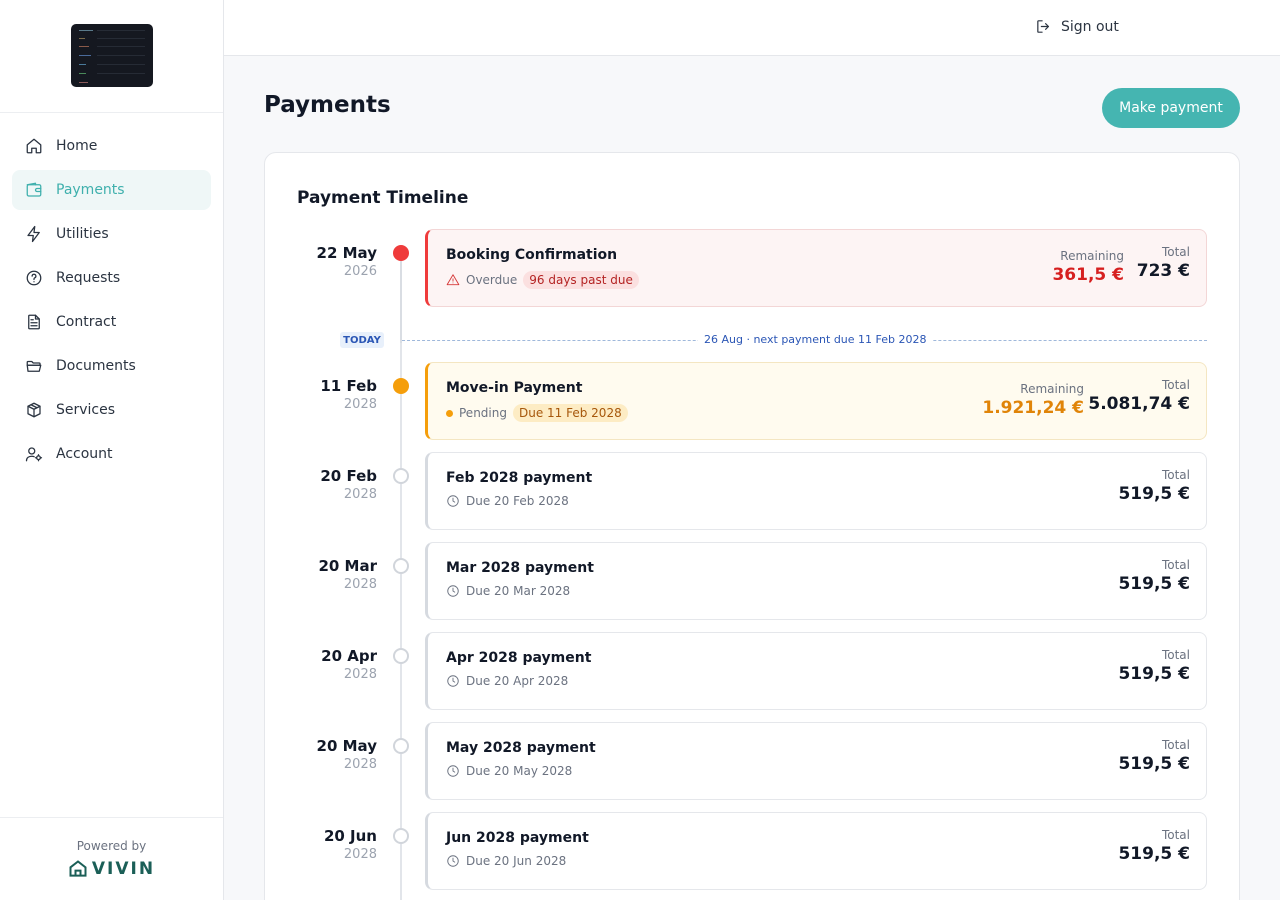  I want to click on app-logo, so click(111, 55).